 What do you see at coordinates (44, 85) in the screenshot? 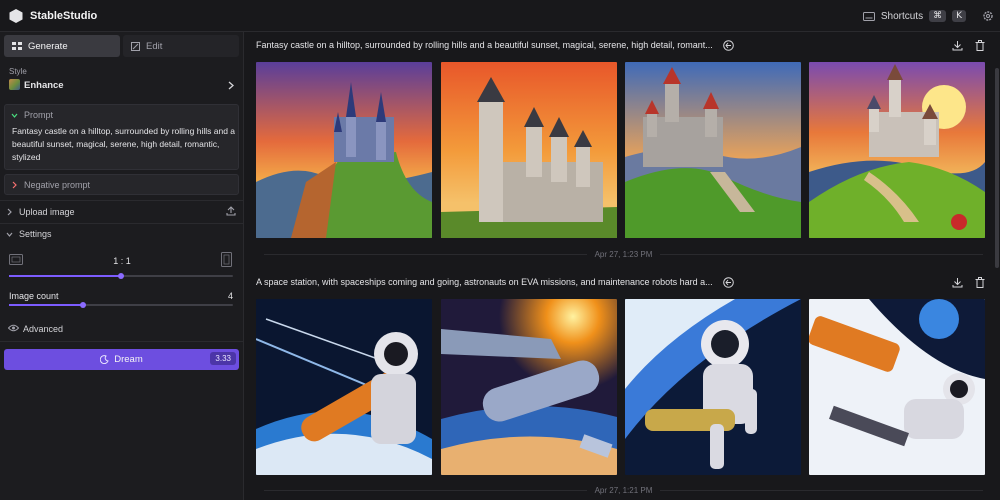
I see `style-value: Enhance` at bounding box center [44, 85].